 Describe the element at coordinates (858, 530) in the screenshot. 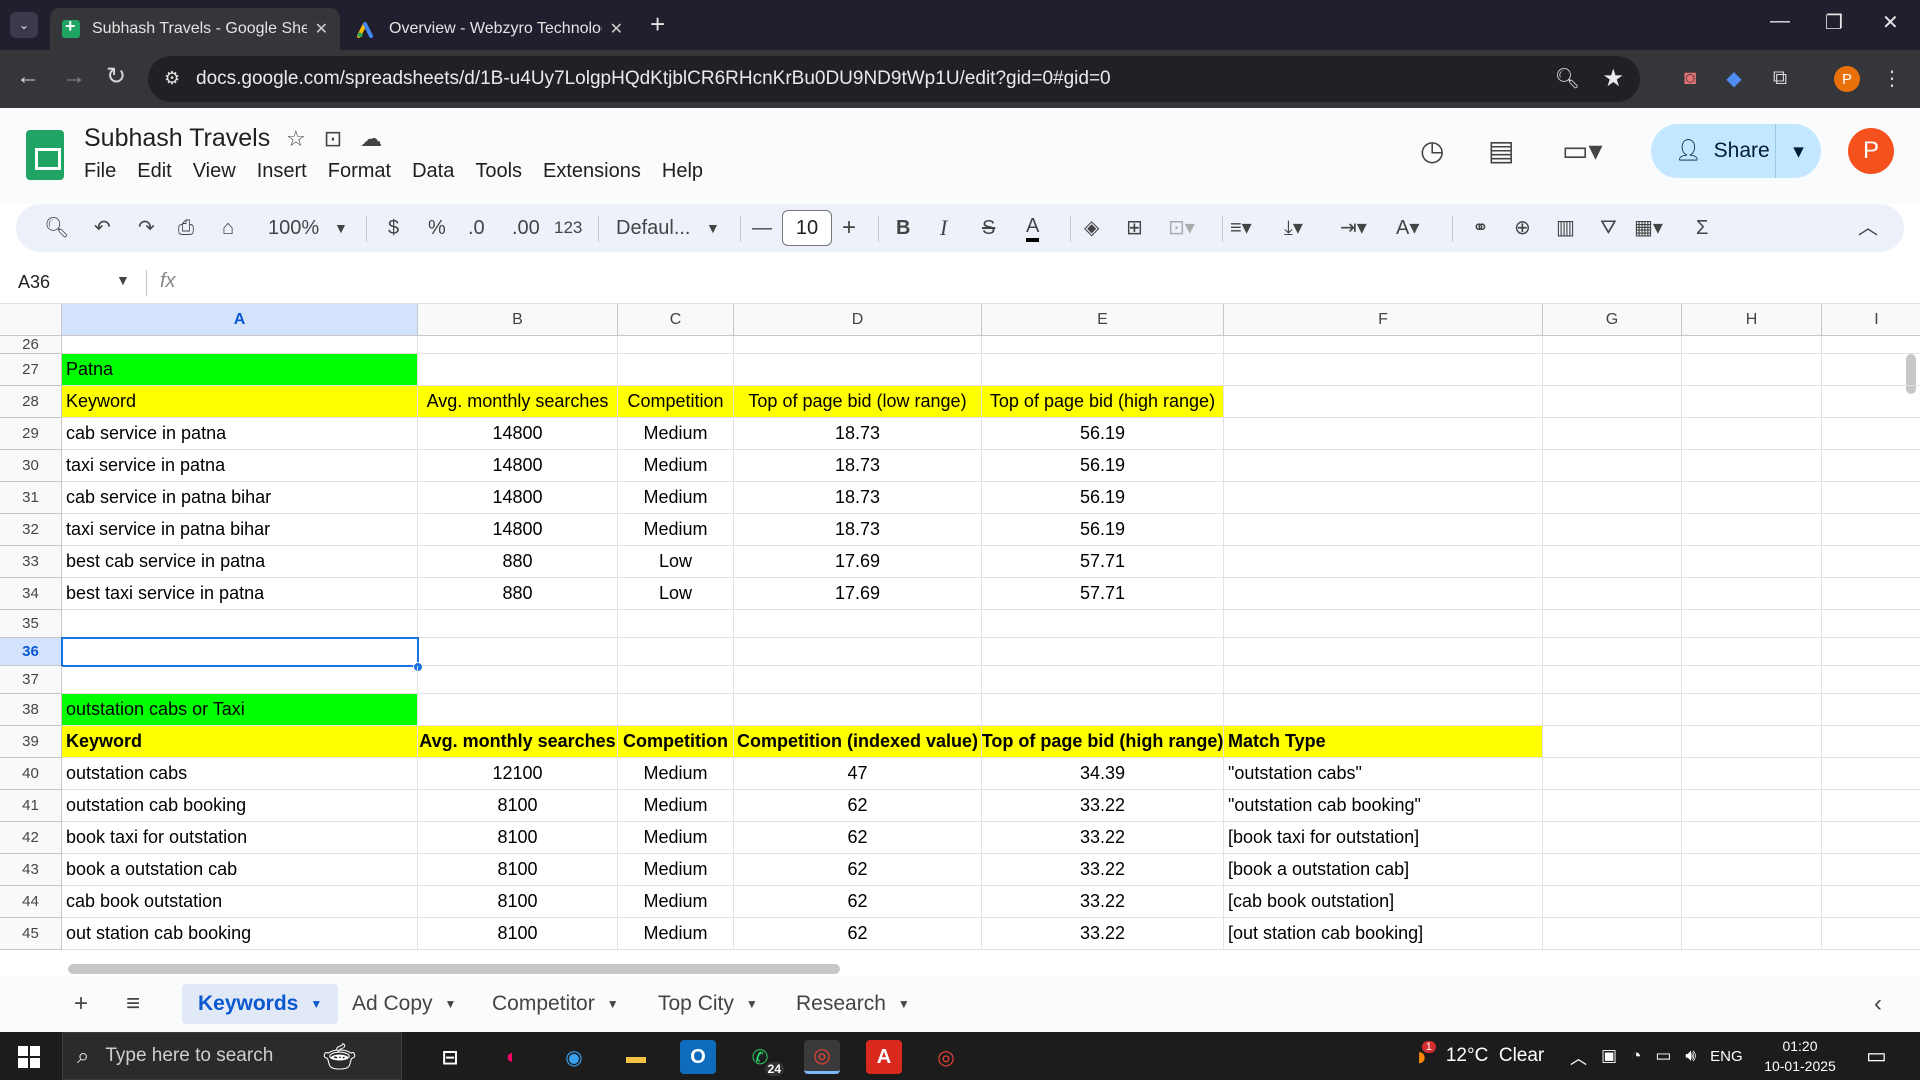

I see `cell-d32: 18.73` at that location.